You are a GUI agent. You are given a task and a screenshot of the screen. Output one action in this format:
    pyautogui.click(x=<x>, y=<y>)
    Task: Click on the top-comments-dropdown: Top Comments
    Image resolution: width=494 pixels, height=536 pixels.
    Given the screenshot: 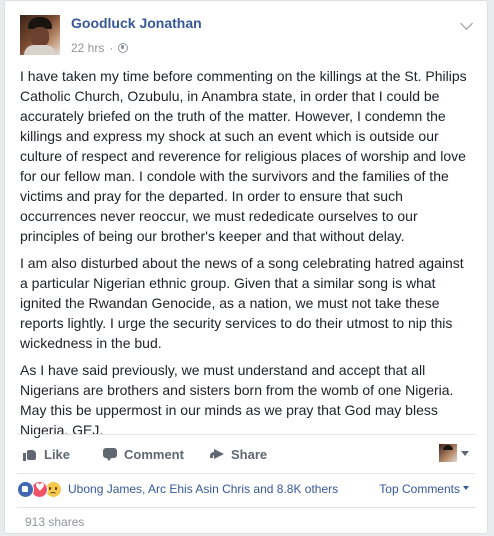 What is the action you would take?
    pyautogui.click(x=424, y=489)
    